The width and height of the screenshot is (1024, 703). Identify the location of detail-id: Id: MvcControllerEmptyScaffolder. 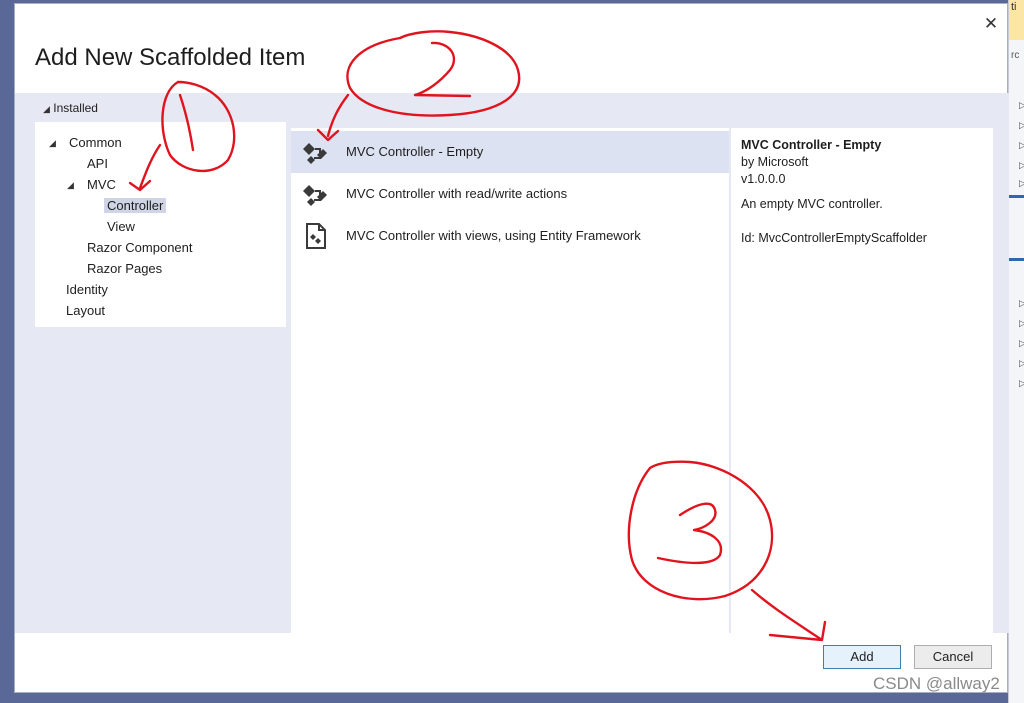
(834, 238).